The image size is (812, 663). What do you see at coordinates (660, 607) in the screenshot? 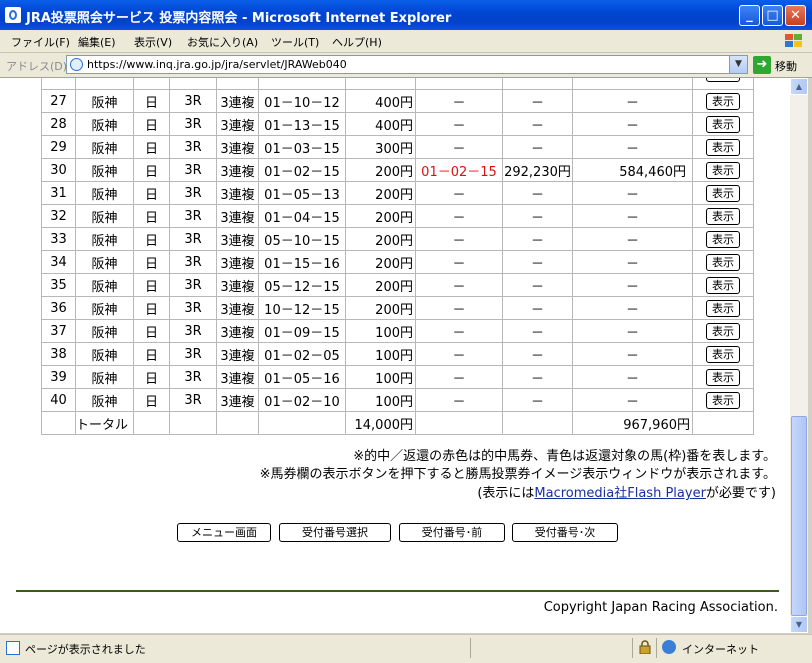
I see `copyright: Copyright Japan Racing Association.` at bounding box center [660, 607].